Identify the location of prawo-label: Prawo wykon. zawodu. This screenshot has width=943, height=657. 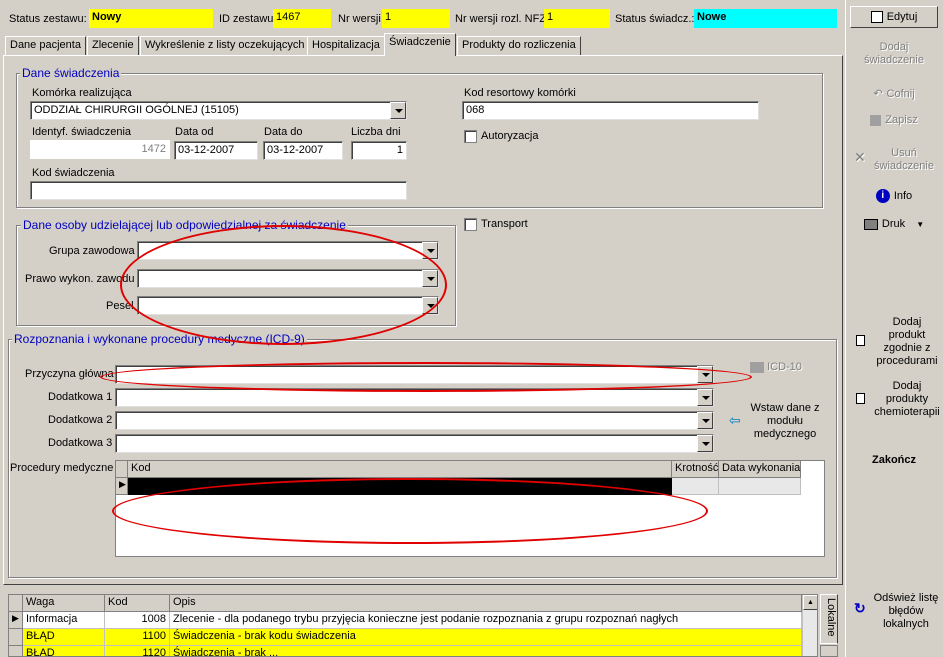
(80, 279).